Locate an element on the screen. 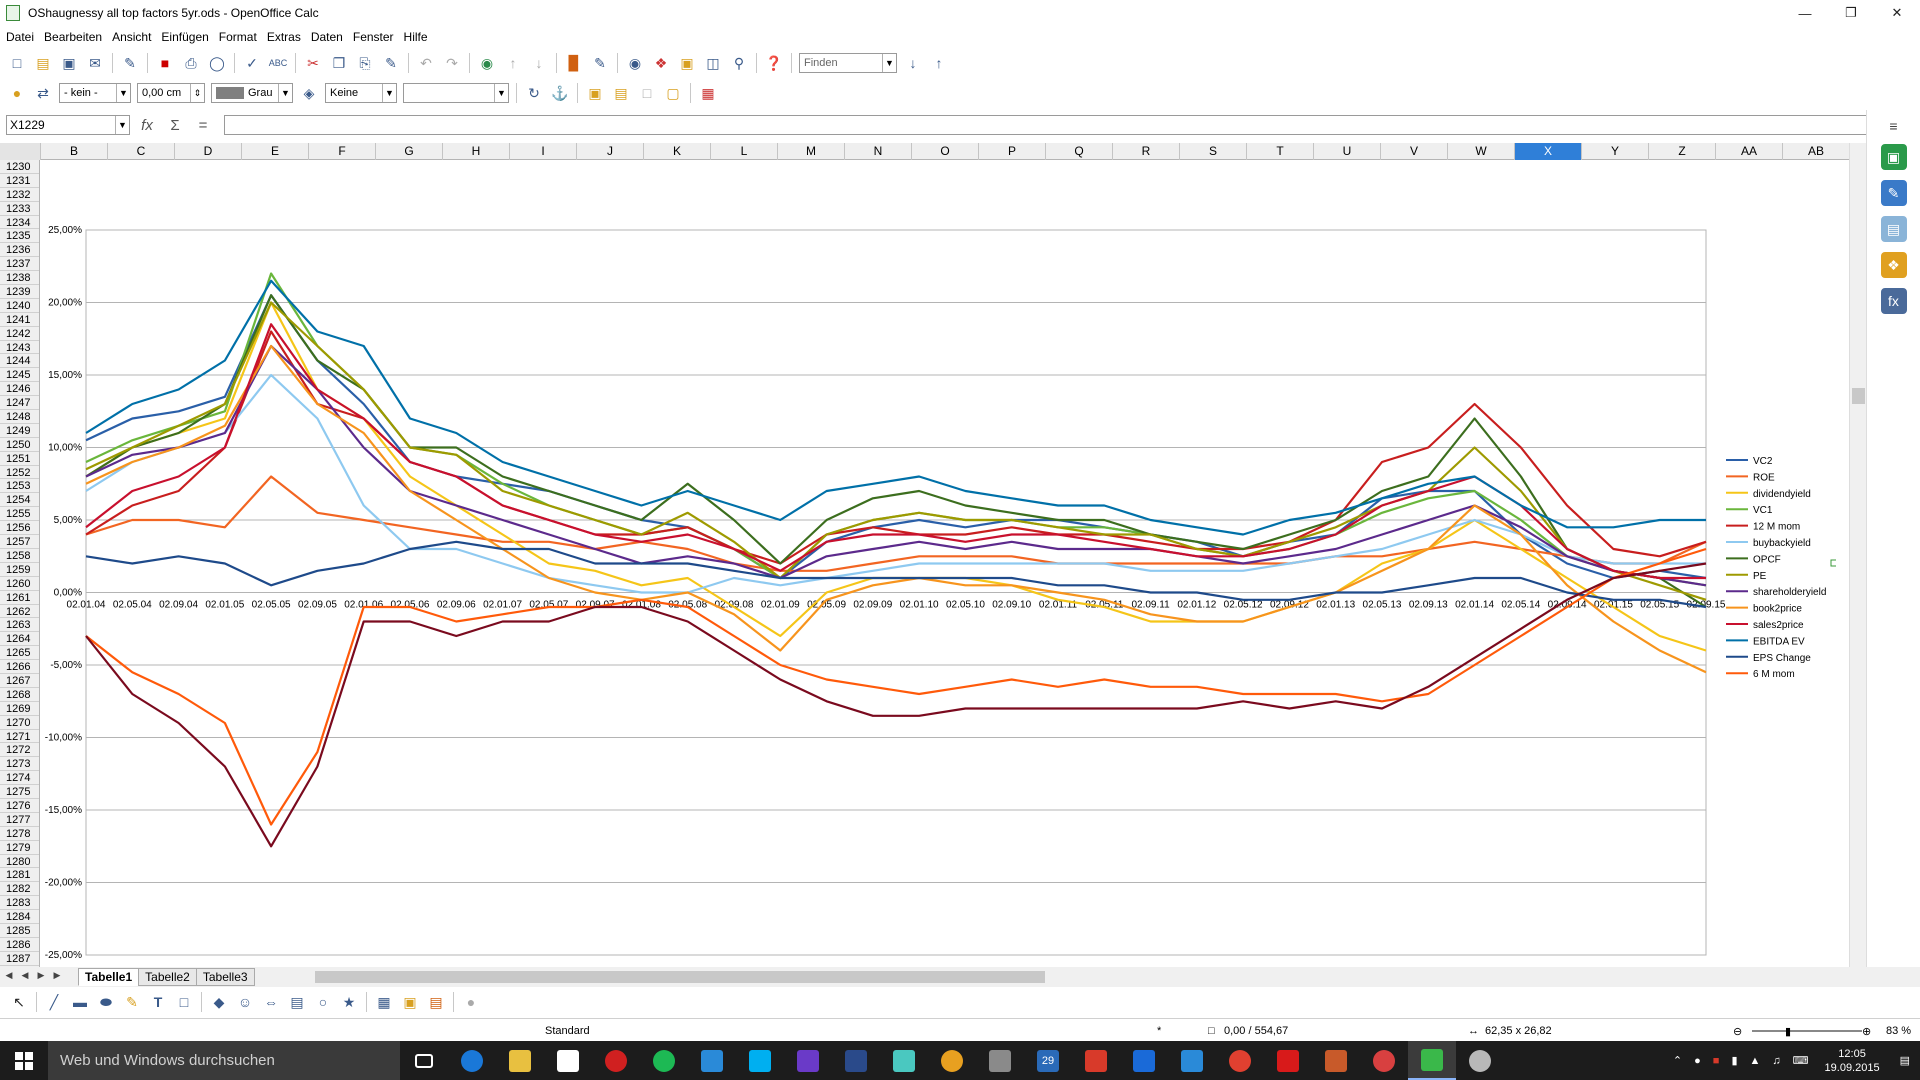 Image resolution: width=1920 pixels, height=1080 pixels. row-header: 1268 is located at coordinates (19, 695).